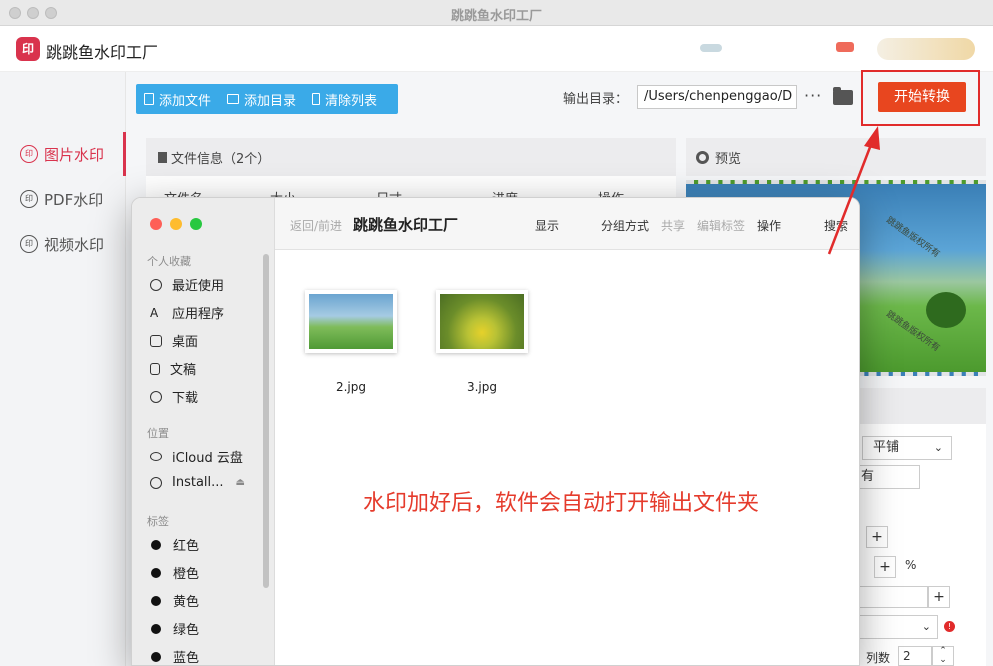  What do you see at coordinates (897, 627) in the screenshot?
I see `option-select: ⌄` at bounding box center [897, 627].